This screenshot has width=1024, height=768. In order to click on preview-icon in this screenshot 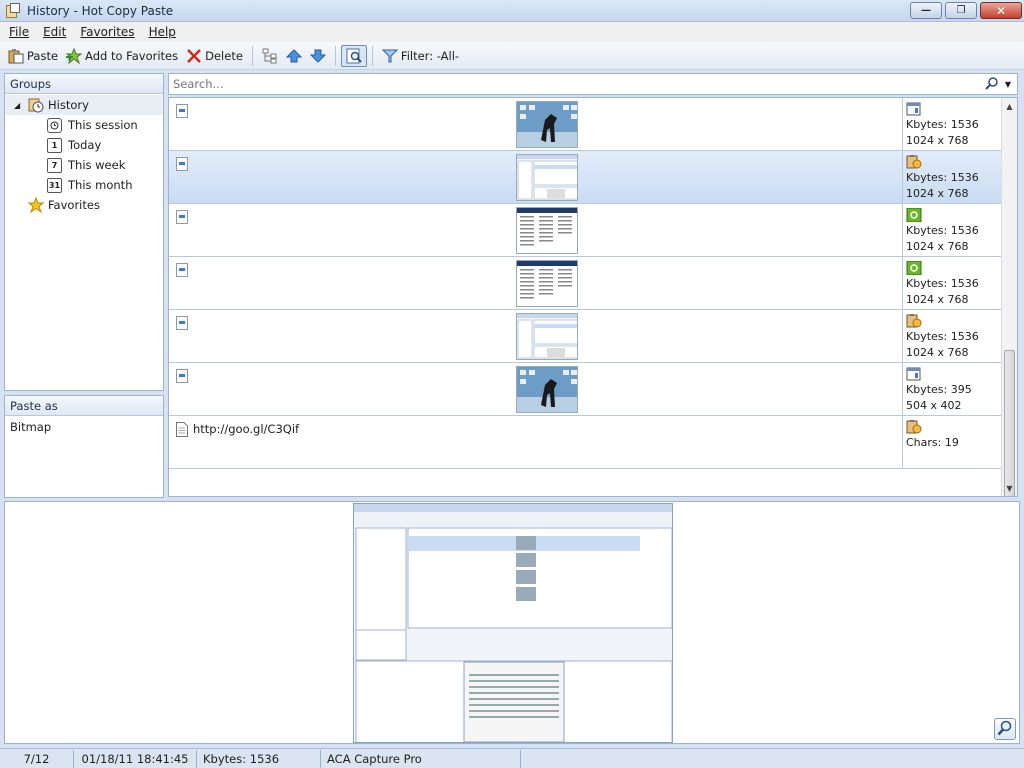, I will do `click(354, 56)`.